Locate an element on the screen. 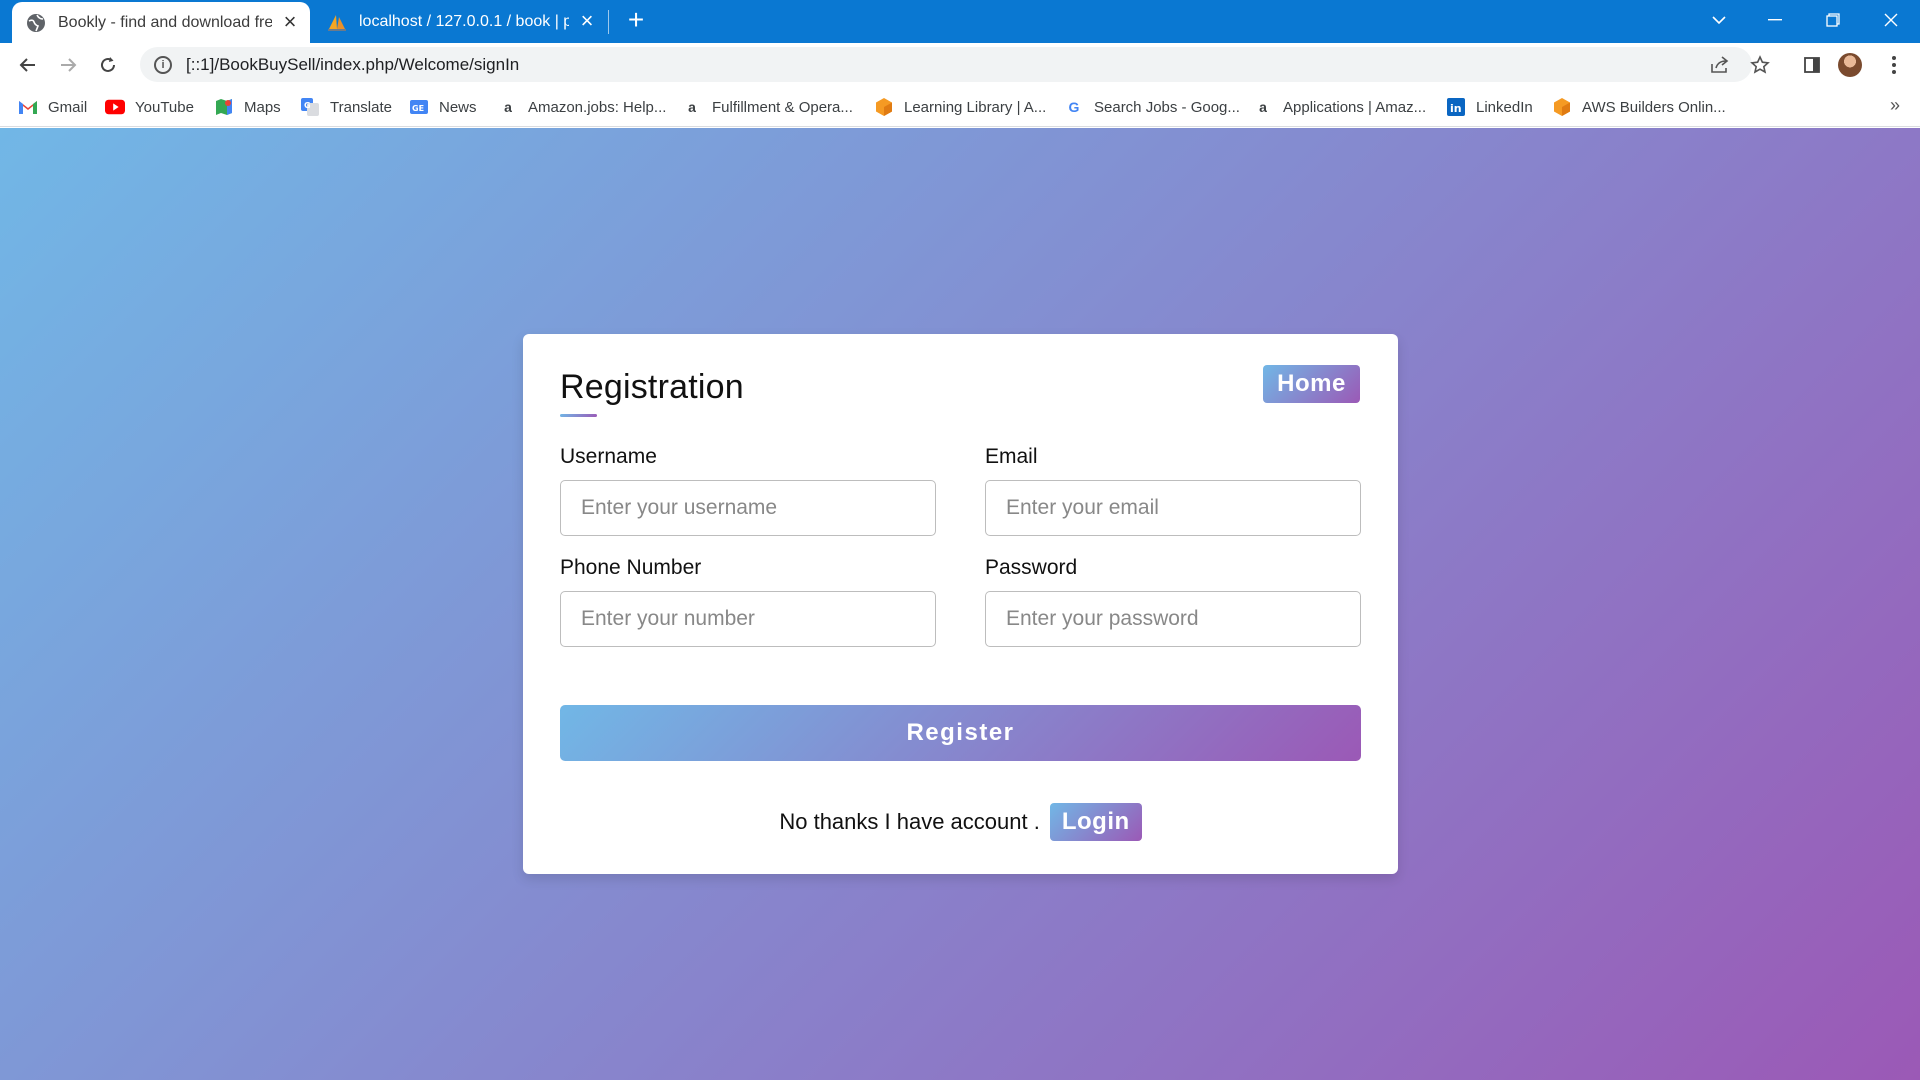 This screenshot has width=1920, height=1080. forward-arrow-icon is located at coordinates (68, 65).